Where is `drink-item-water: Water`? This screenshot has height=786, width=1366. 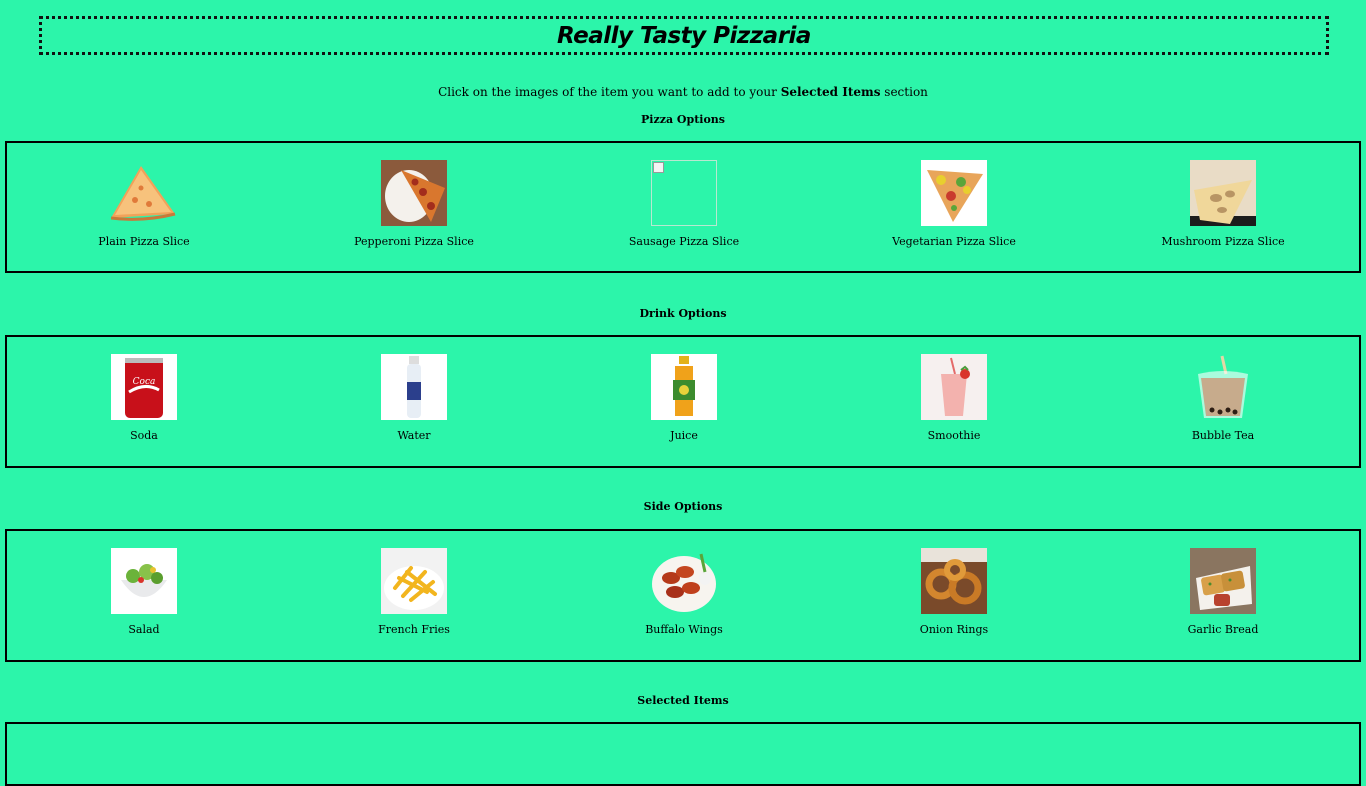
drink-item-water: Water is located at coordinates (414, 398).